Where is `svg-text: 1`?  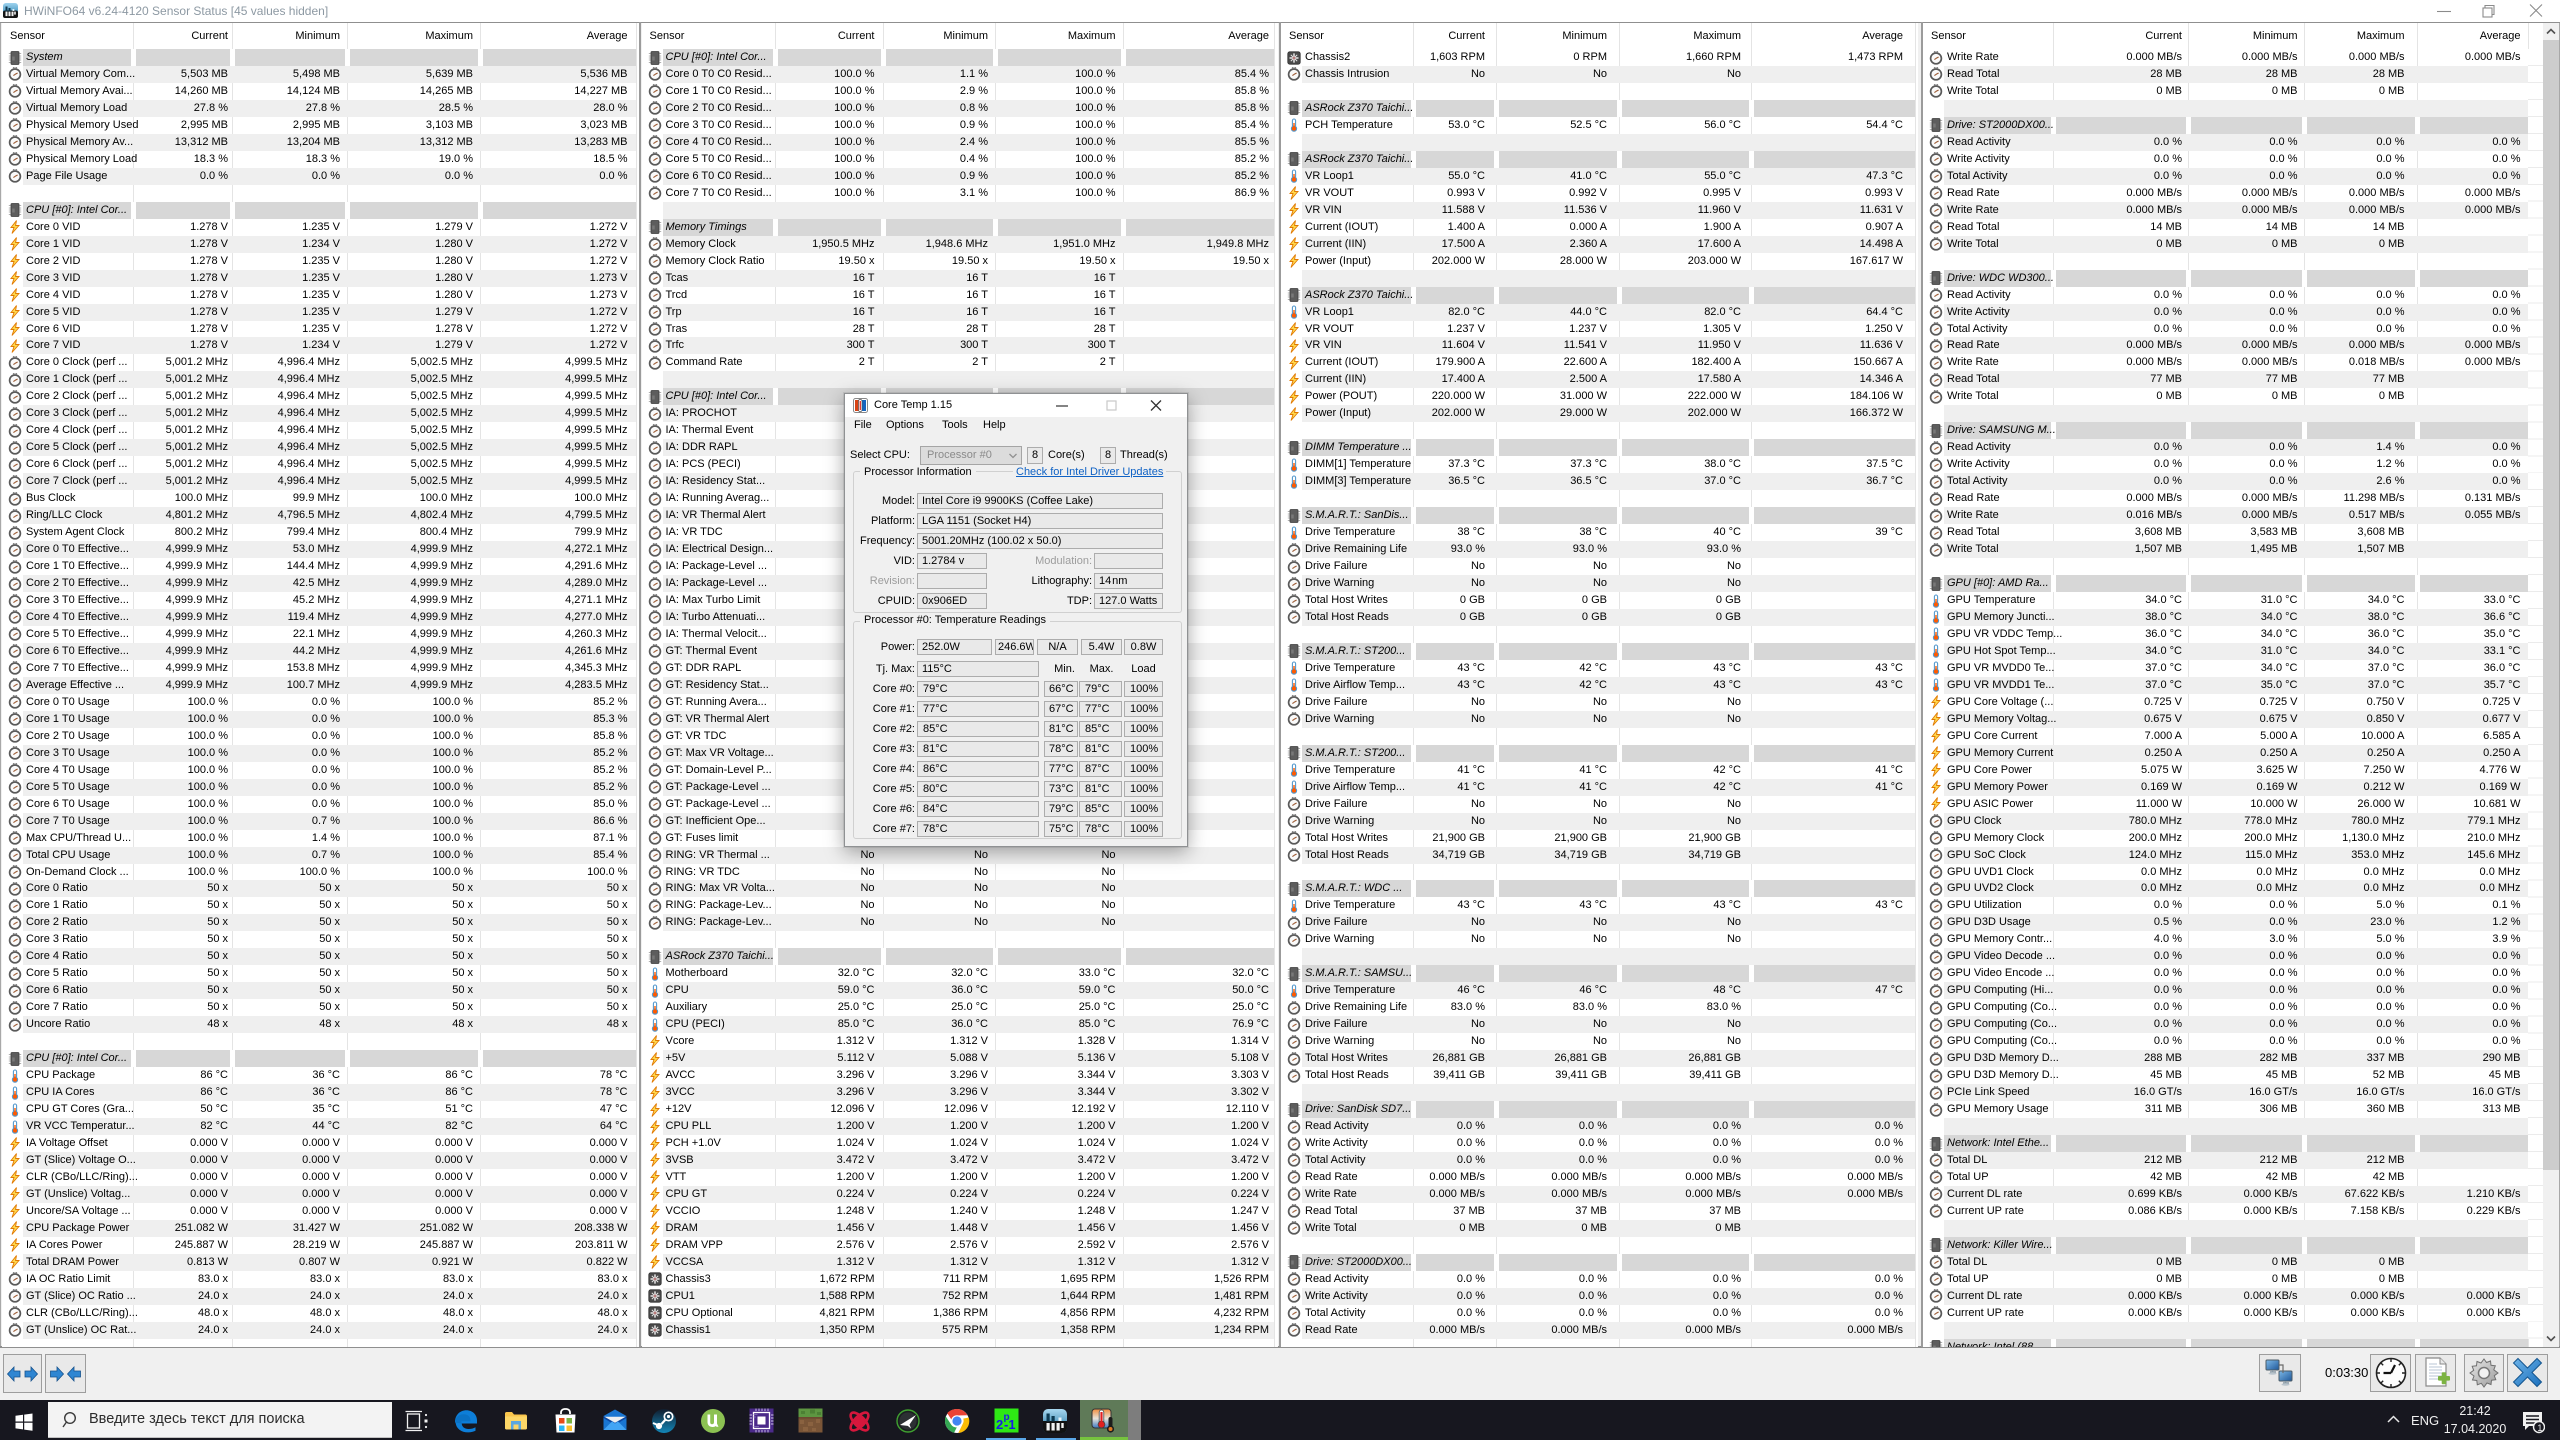 svg-text: 1 is located at coordinates (2539, 1428).